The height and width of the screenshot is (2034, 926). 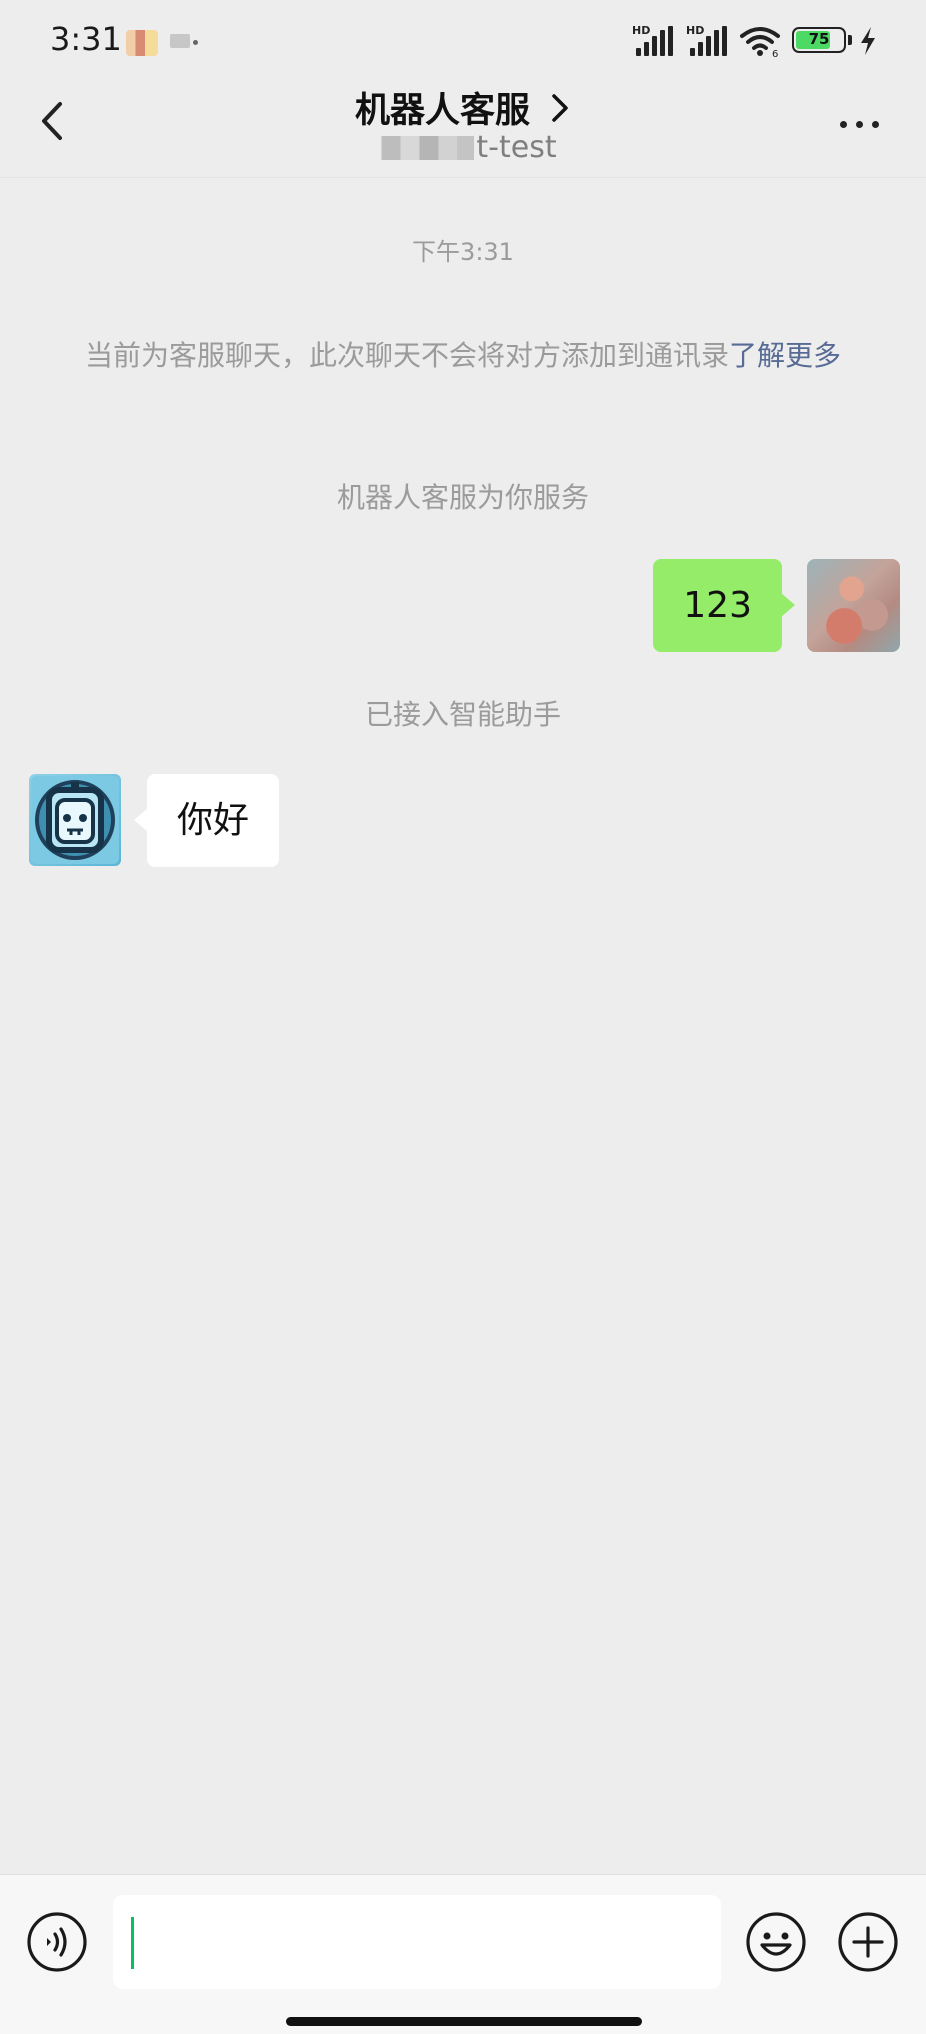 What do you see at coordinates (195, 42) in the screenshot?
I see `more-notifications-dot` at bounding box center [195, 42].